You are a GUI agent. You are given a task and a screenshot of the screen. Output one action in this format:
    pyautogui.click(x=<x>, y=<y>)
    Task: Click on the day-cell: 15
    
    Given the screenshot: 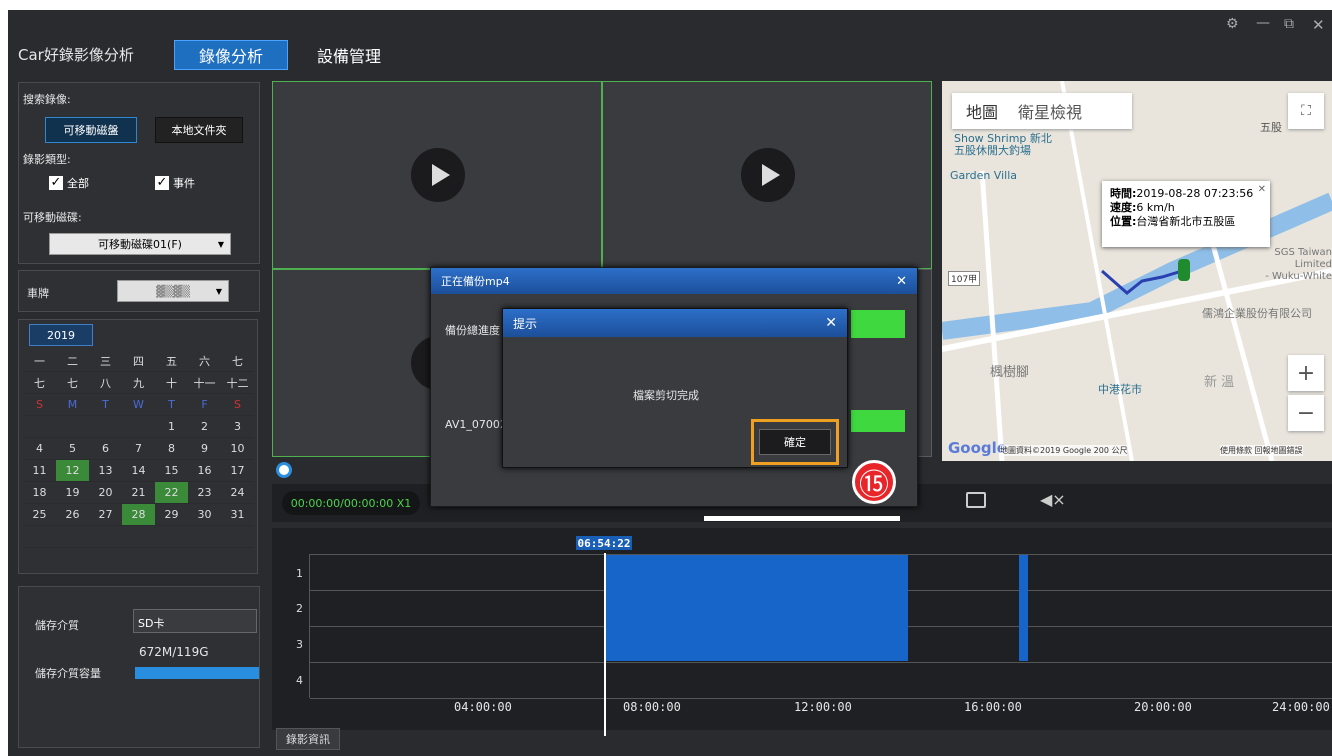 What is the action you would take?
    pyautogui.click(x=171, y=471)
    